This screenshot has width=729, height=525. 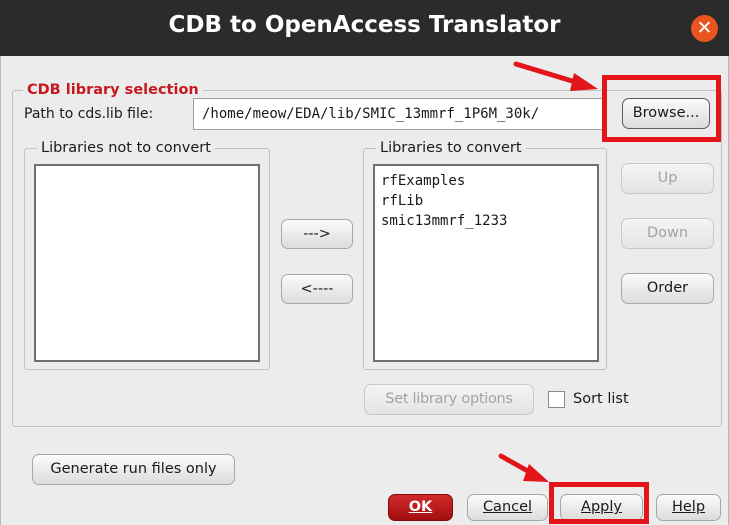 What do you see at coordinates (556, 399) in the screenshot?
I see `sort-list-checkbox` at bounding box center [556, 399].